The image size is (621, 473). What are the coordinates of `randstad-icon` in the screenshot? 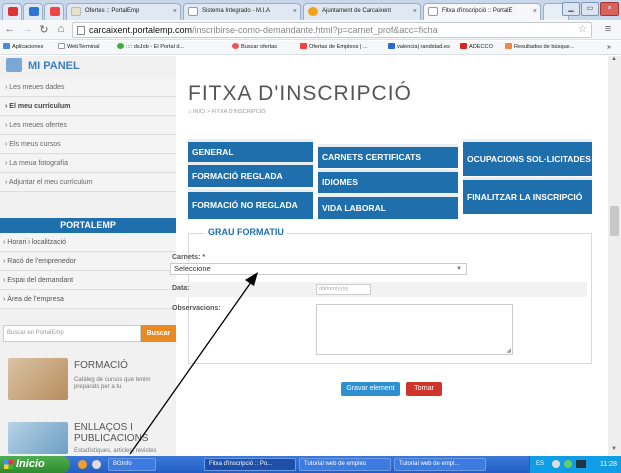 It's located at (391, 46).